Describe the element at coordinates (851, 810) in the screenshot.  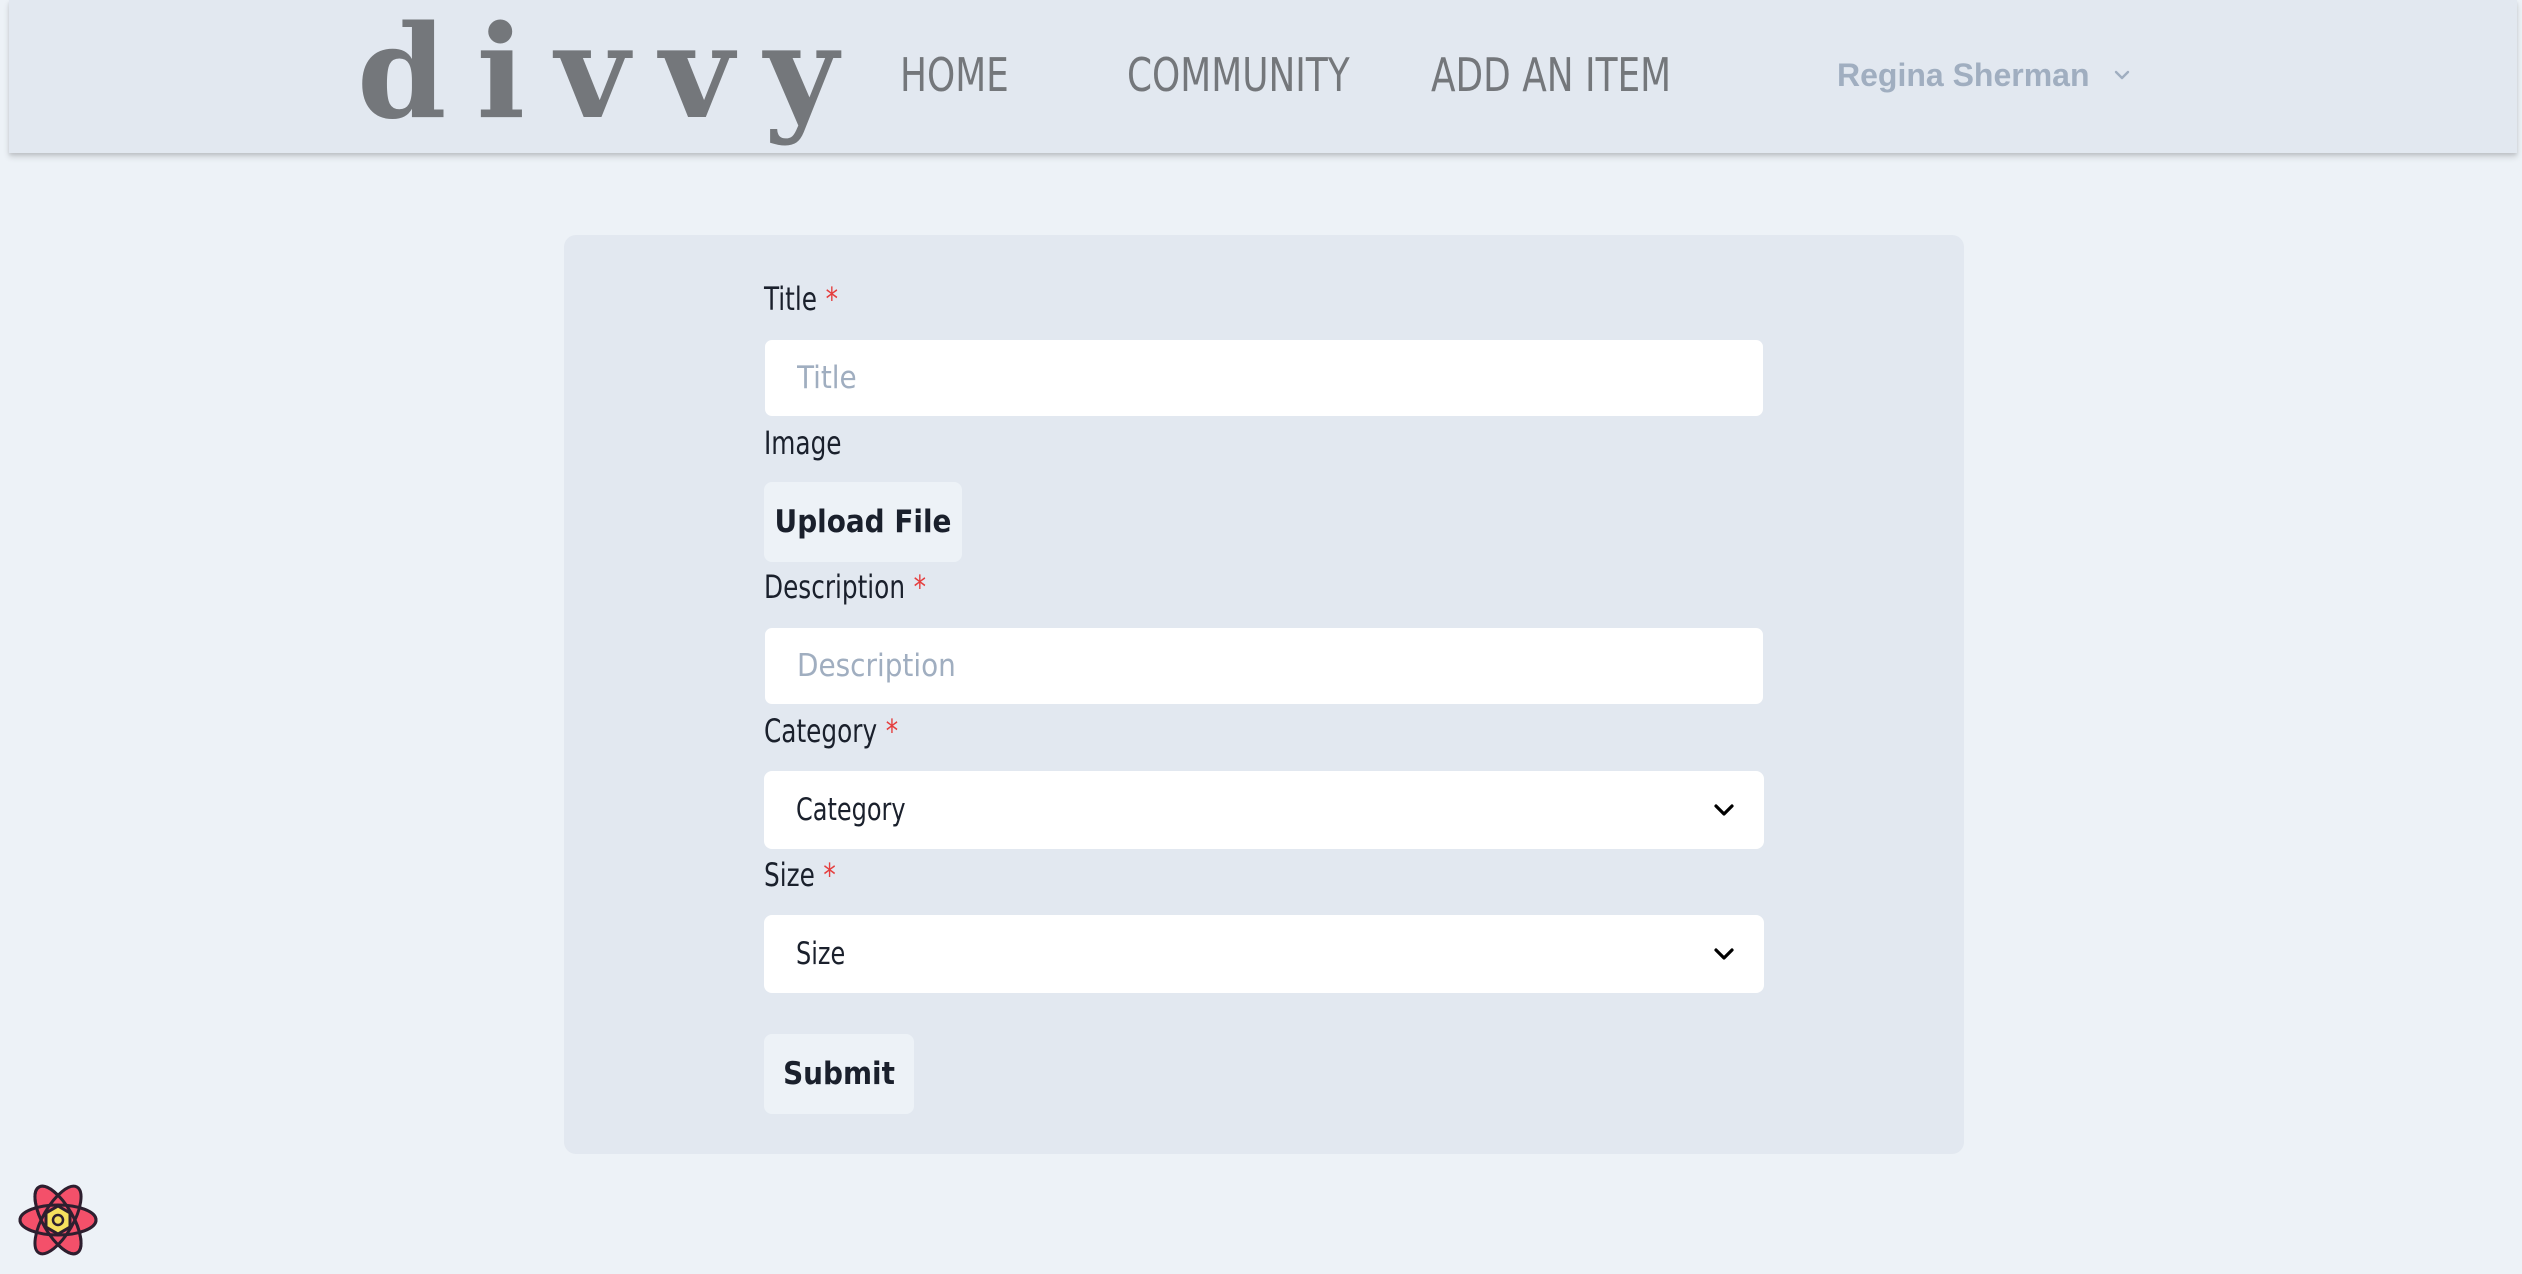
I see `category-select-value: Category` at that location.